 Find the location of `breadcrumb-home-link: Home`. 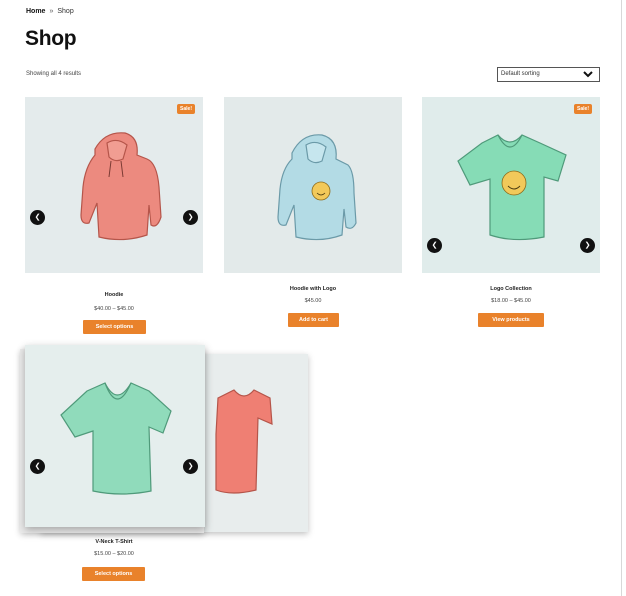

breadcrumb-home-link: Home is located at coordinates (35, 11).